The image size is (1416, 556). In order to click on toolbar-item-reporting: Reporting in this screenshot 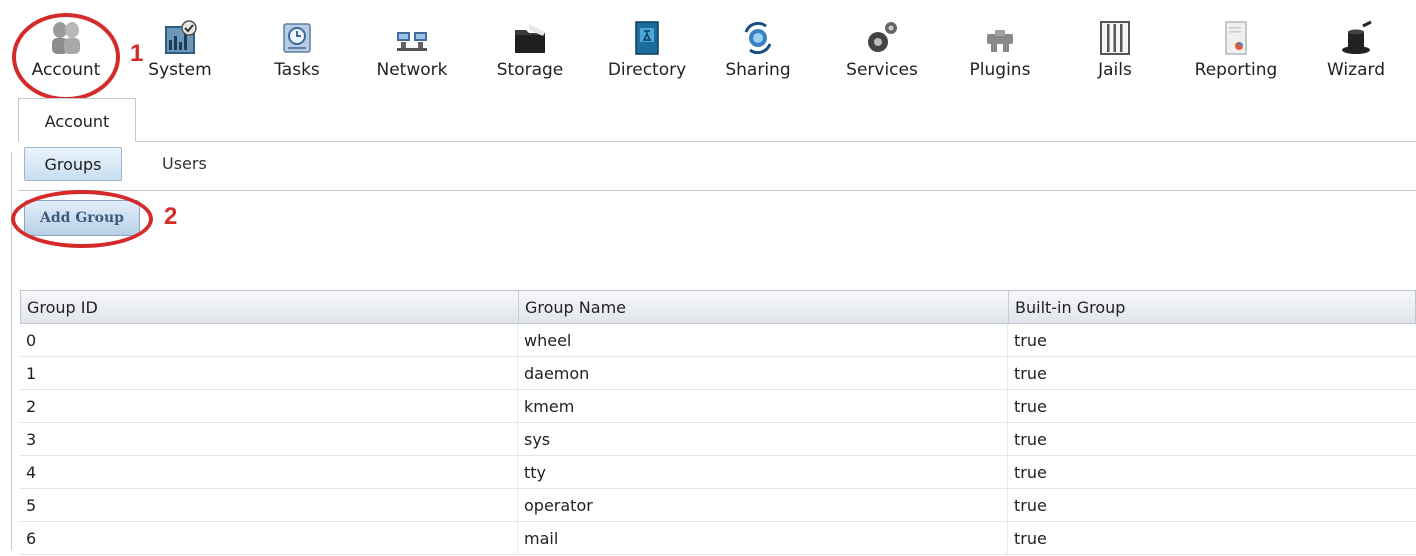, I will do `click(1236, 46)`.